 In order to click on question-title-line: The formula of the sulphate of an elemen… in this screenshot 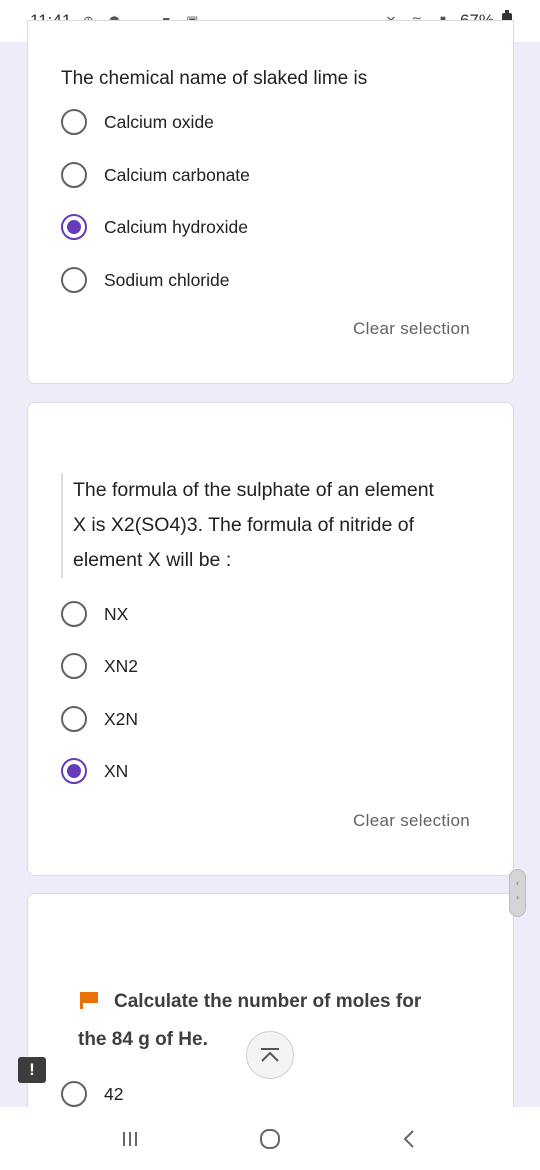, I will do `click(253, 490)`.